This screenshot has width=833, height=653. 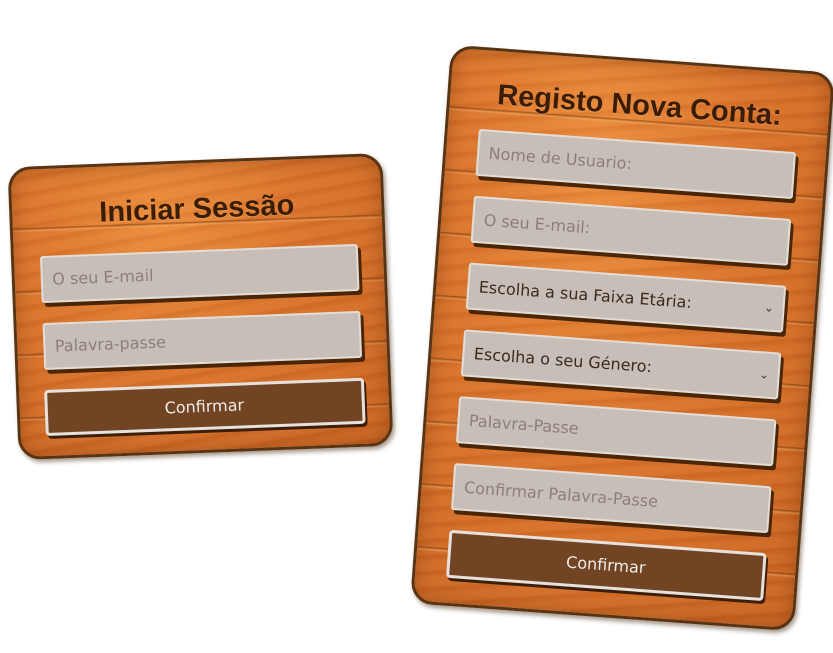 What do you see at coordinates (585, 294) in the screenshot?
I see `age-range-select-label: Escolha a sua Faixa Etária:` at bounding box center [585, 294].